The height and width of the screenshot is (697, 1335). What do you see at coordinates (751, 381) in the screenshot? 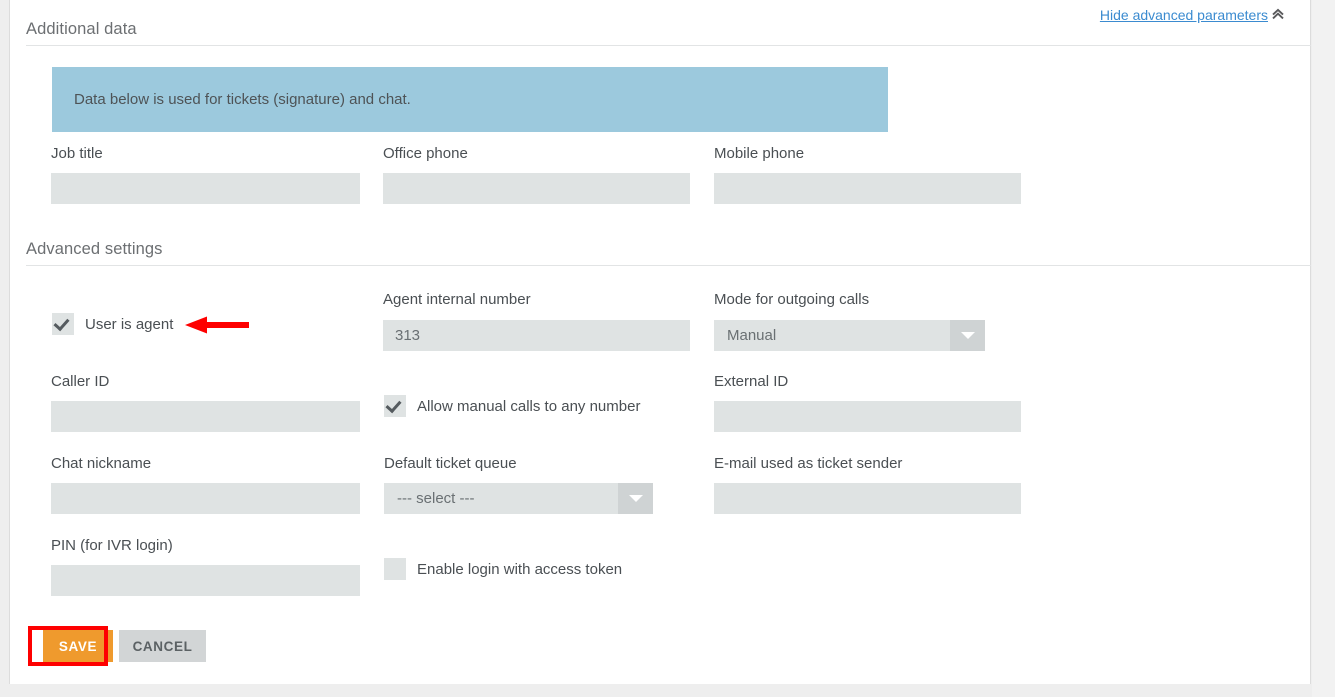
I see `external-id-label: External ID` at bounding box center [751, 381].